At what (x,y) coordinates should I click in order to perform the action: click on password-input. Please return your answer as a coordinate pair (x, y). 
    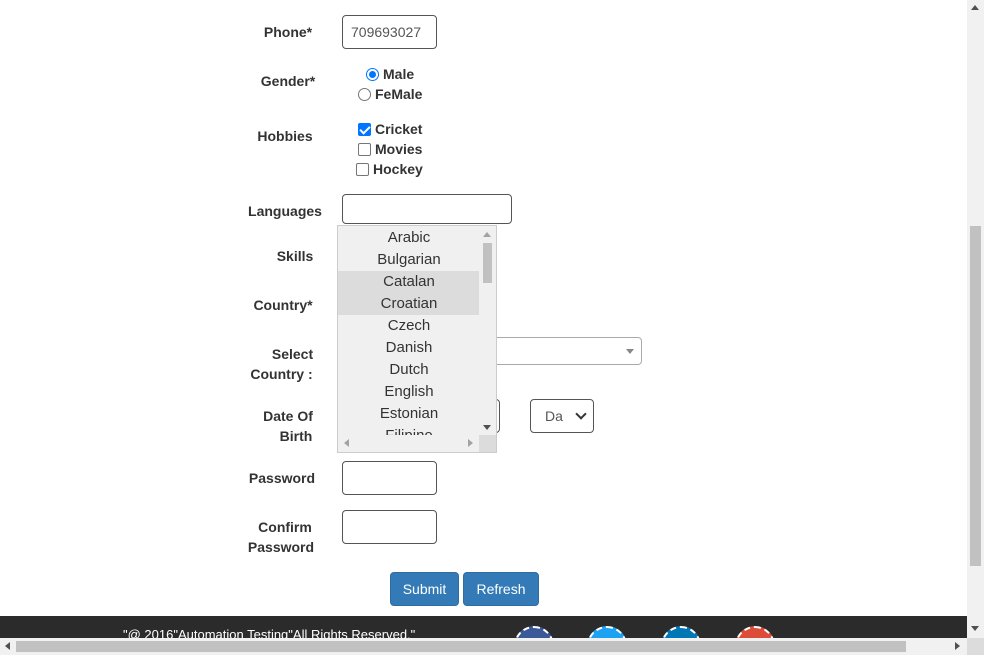
    Looking at the image, I should click on (389, 478).